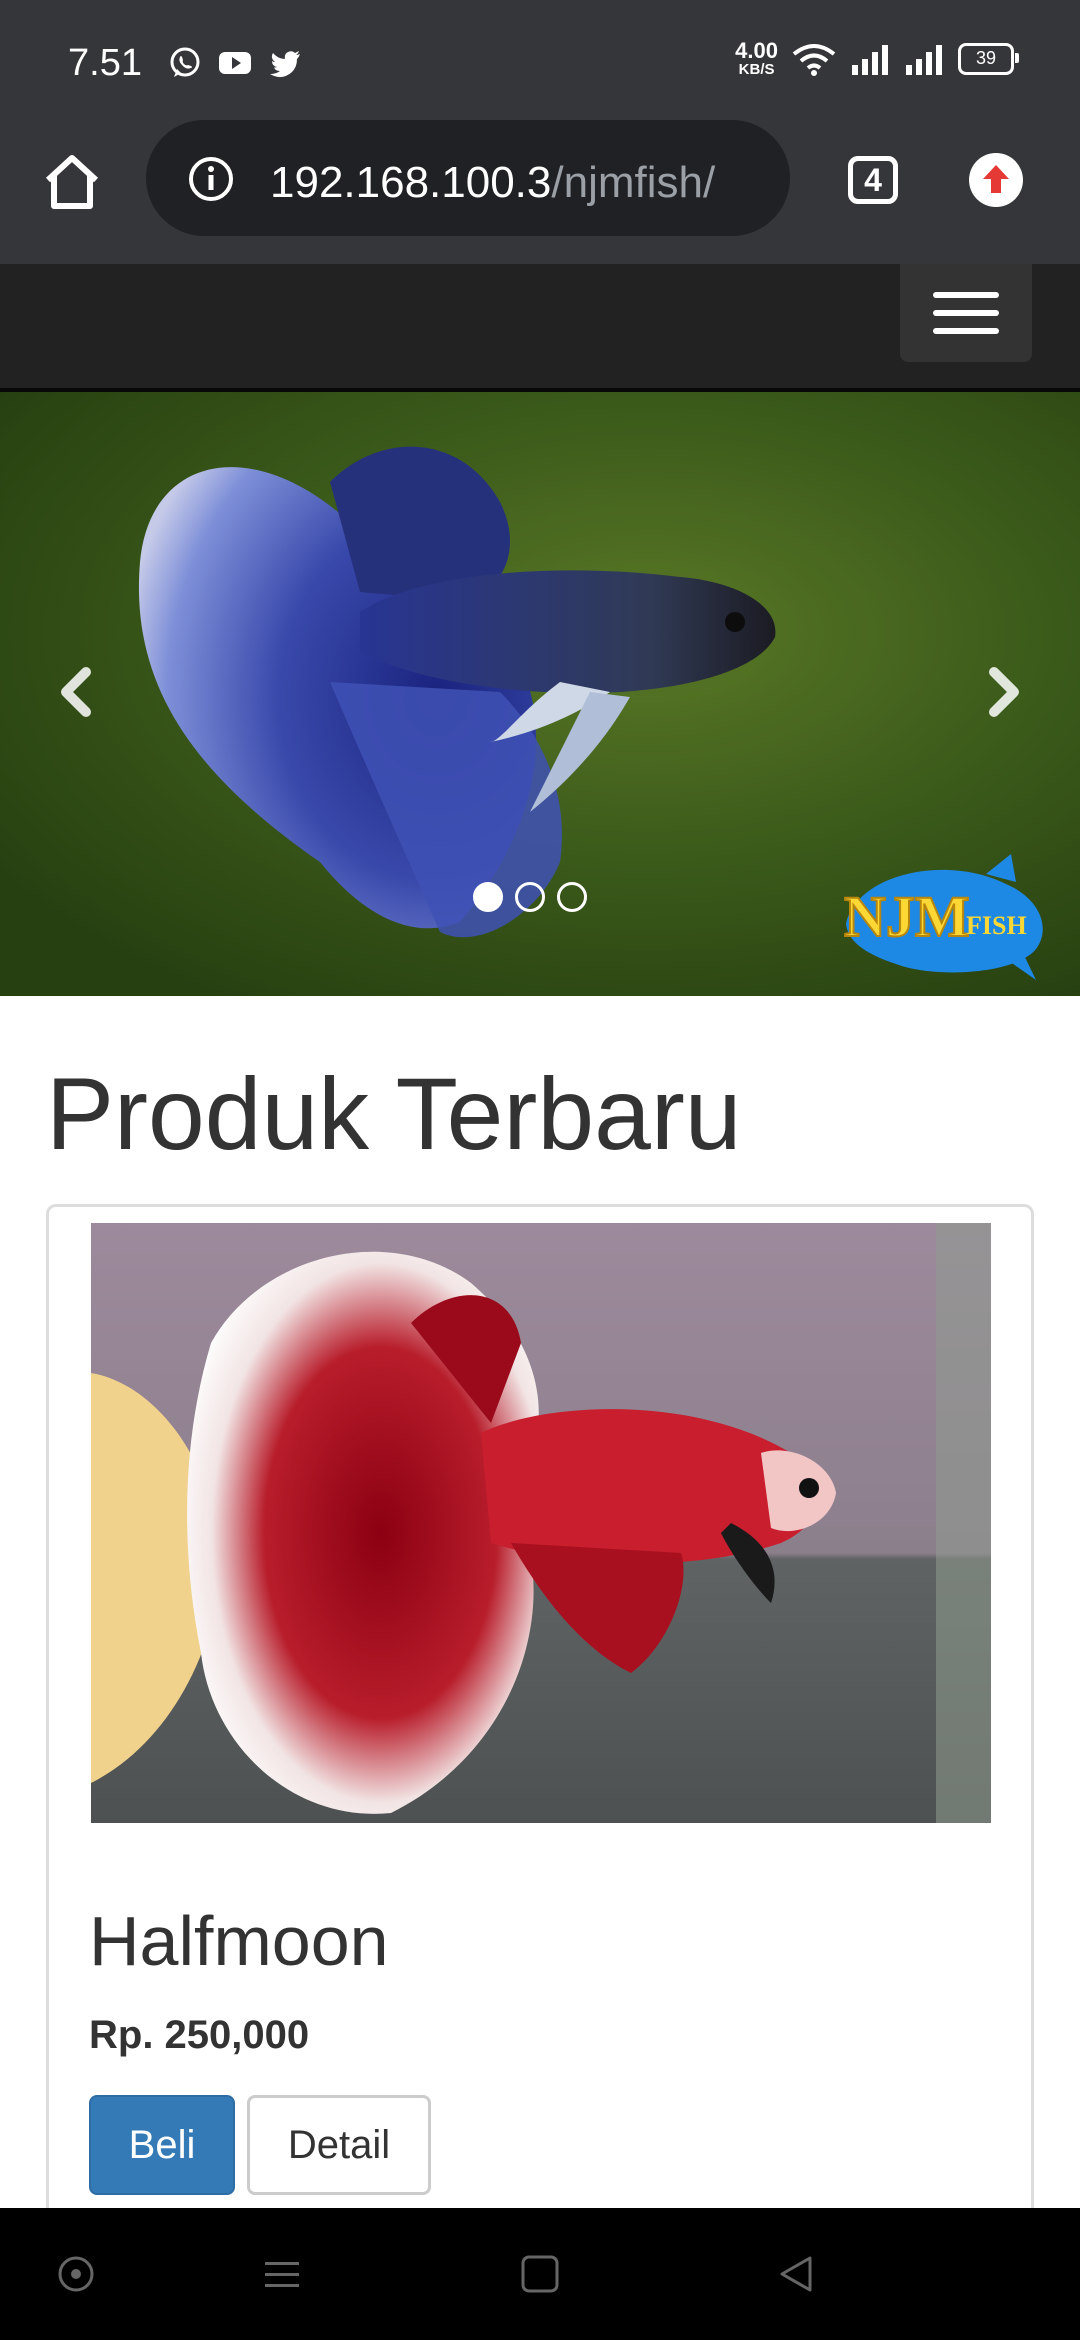 The width and height of the screenshot is (1080, 2340). I want to click on carousel-indicators, so click(530, 897).